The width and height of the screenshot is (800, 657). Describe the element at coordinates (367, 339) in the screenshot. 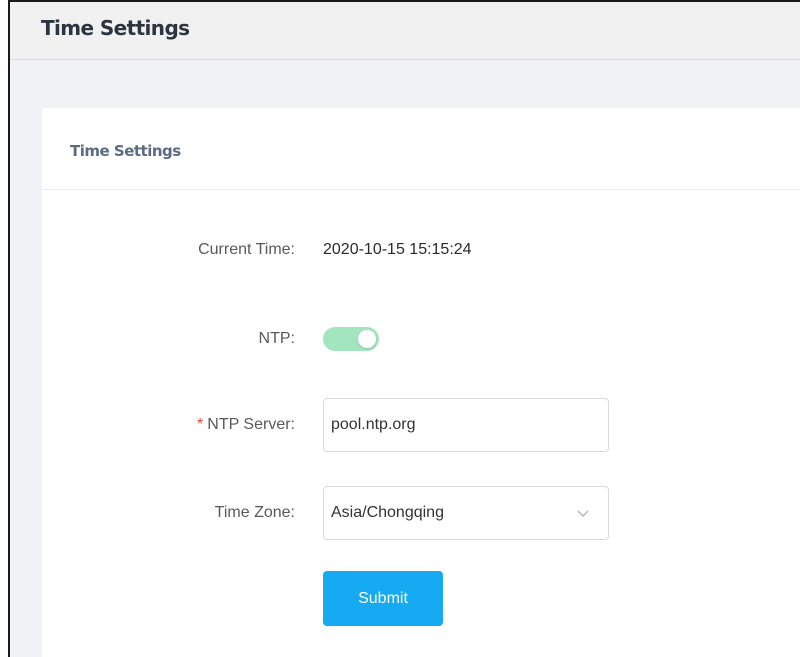

I see `toggle-knob` at that location.